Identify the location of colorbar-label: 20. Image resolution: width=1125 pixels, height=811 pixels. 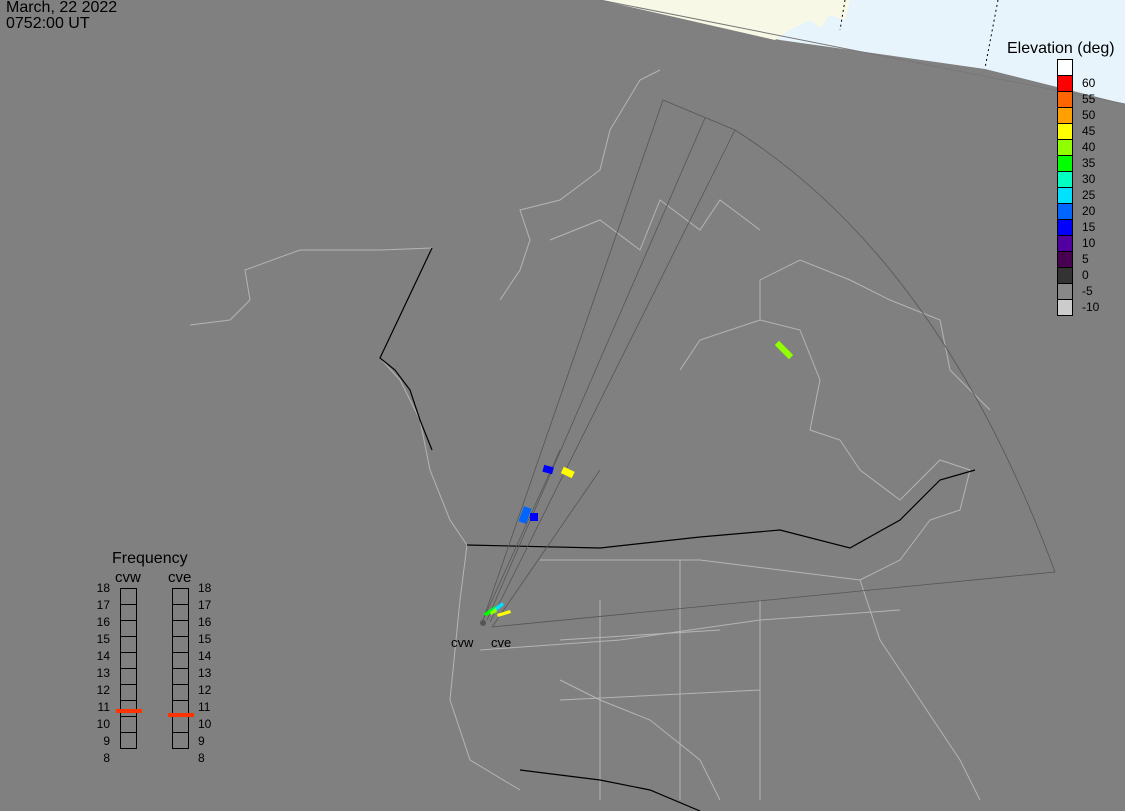
(1089, 211).